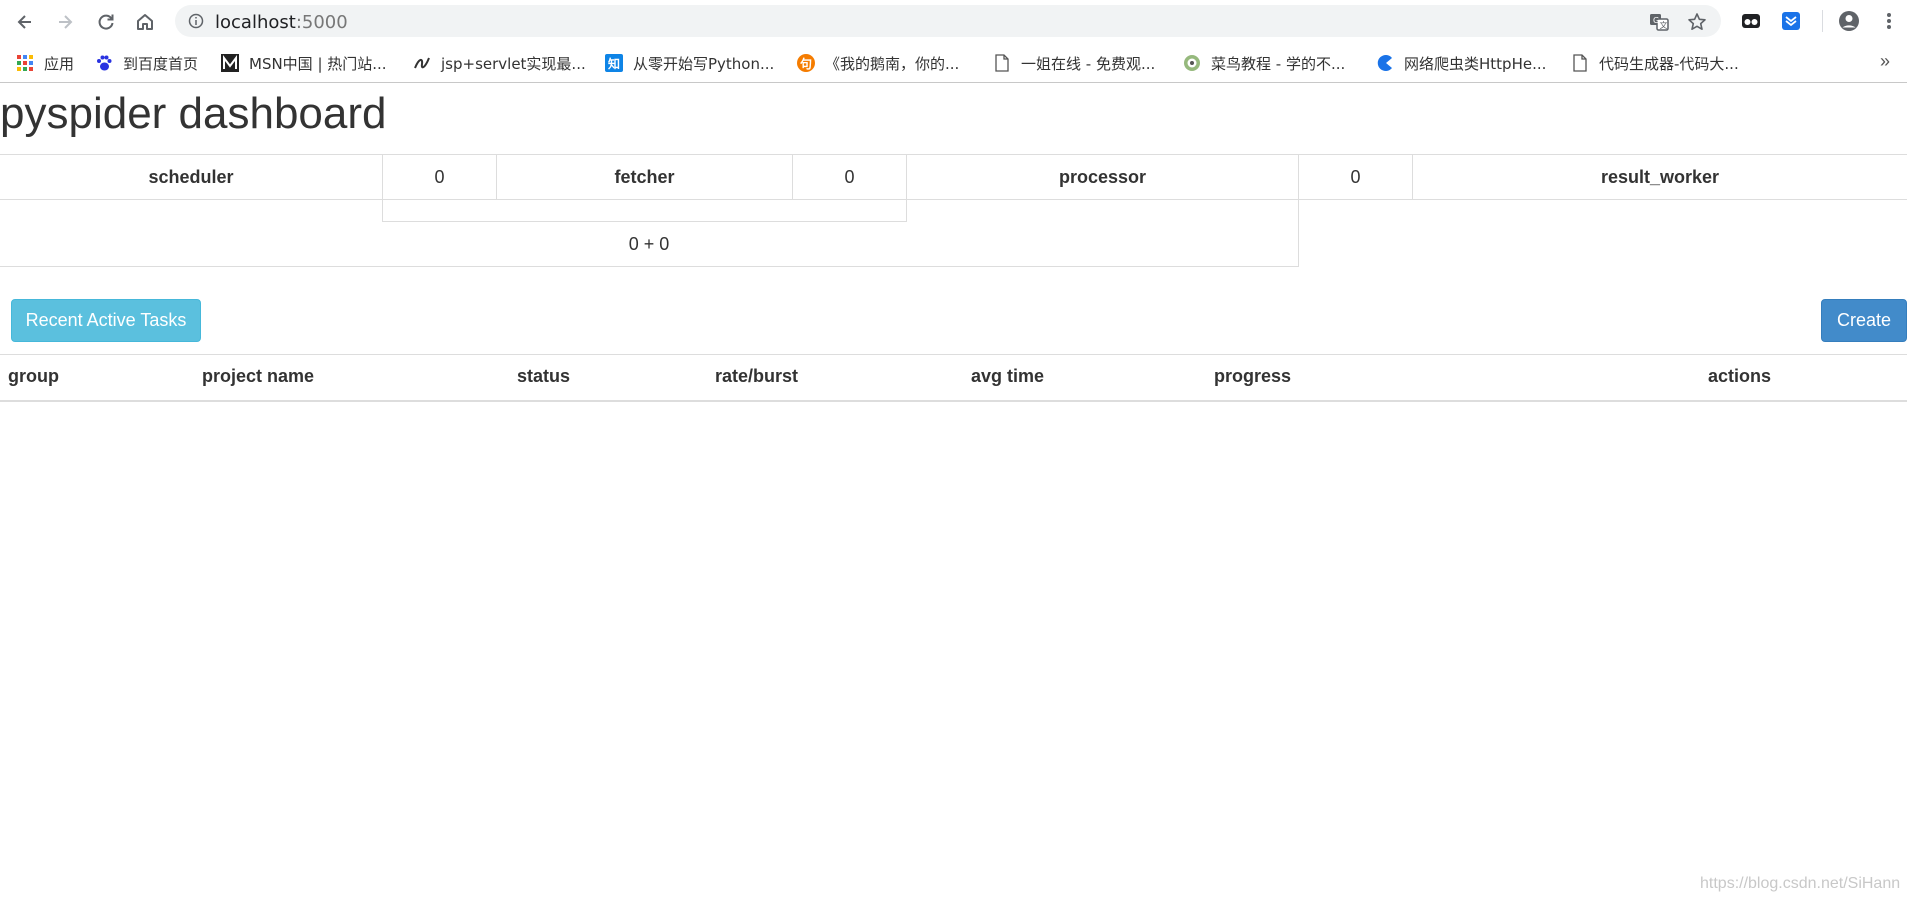 The width and height of the screenshot is (1907, 903). What do you see at coordinates (106, 320) in the screenshot?
I see `recent-active-tasks-button: Recent Active Tasks` at bounding box center [106, 320].